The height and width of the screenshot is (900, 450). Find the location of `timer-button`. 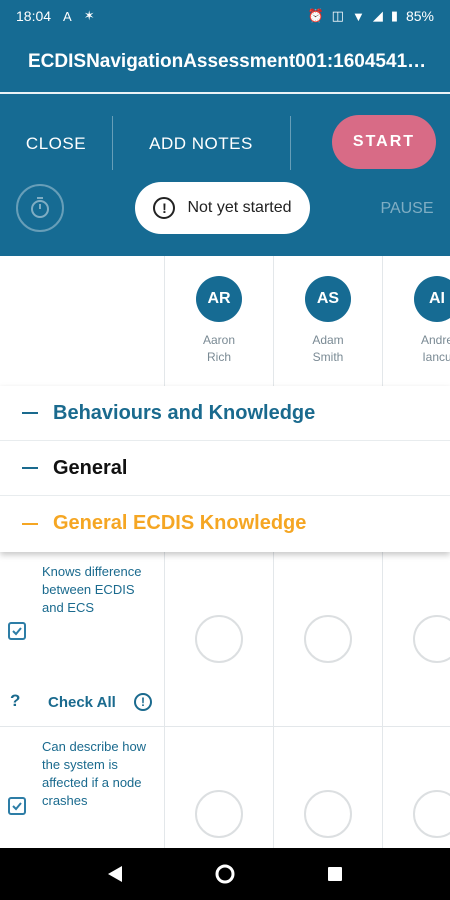

timer-button is located at coordinates (40, 208).